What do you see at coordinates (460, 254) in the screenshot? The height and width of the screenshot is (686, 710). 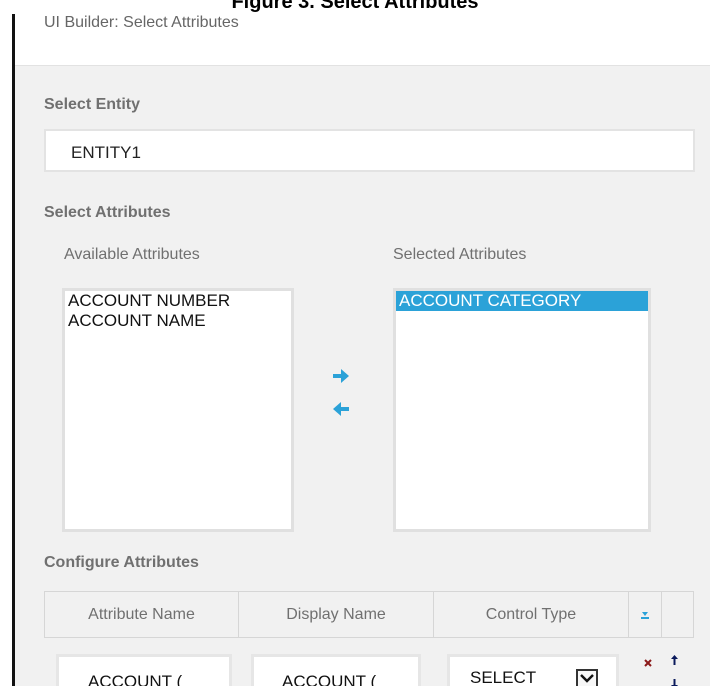 I see `selected-attributes-label: Selected Attributes` at bounding box center [460, 254].